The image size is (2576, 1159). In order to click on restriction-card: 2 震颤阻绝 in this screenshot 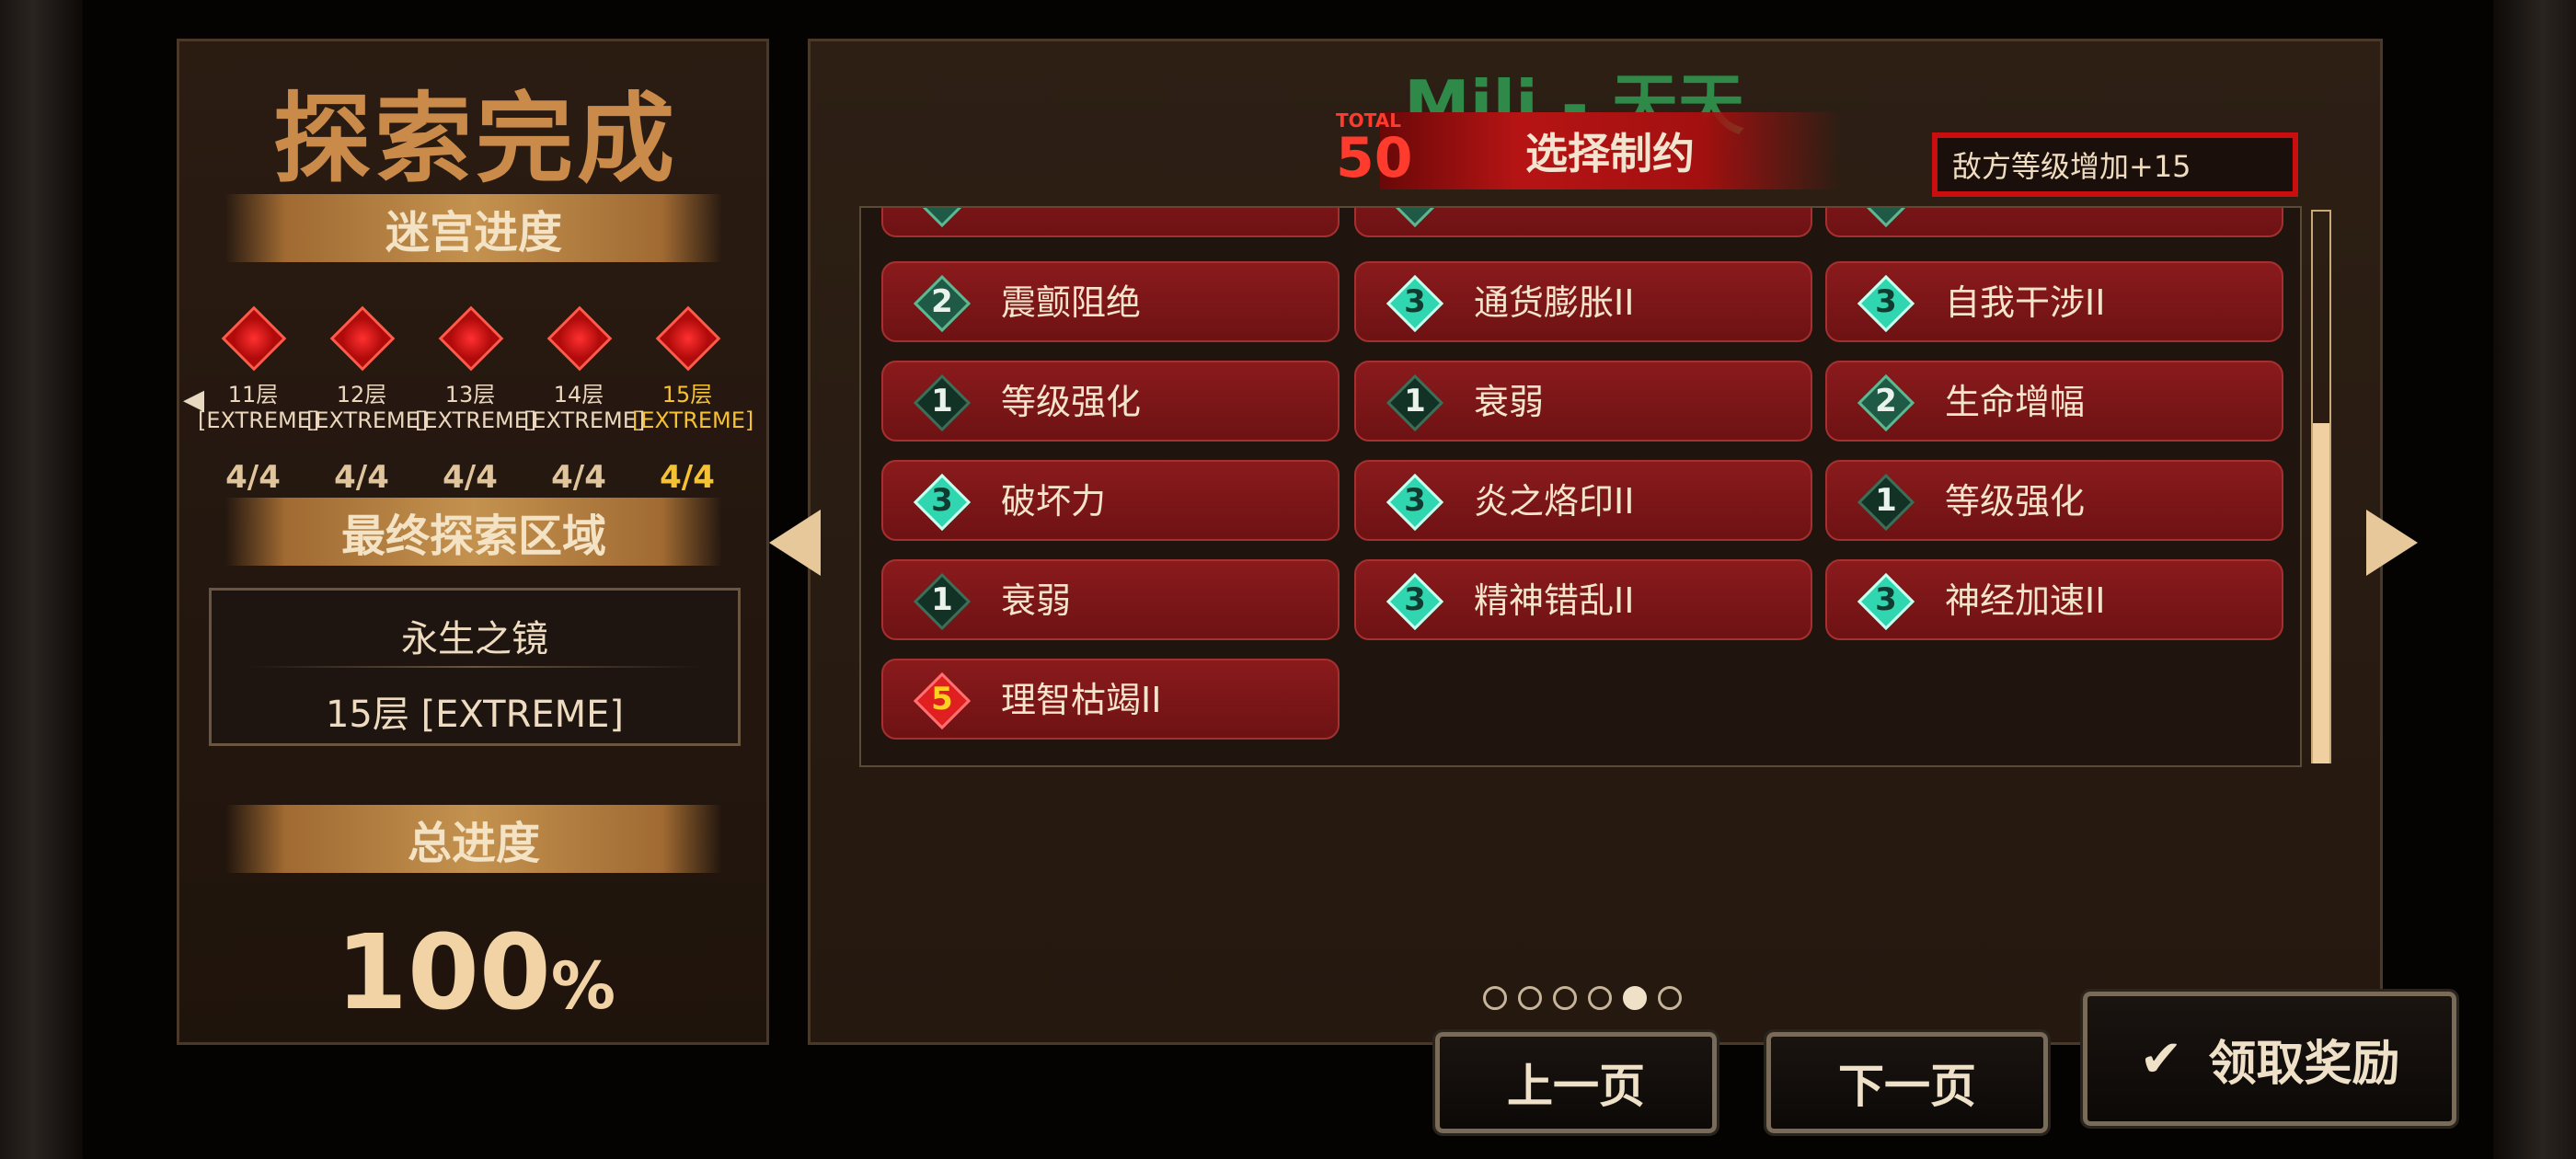, I will do `click(1110, 301)`.